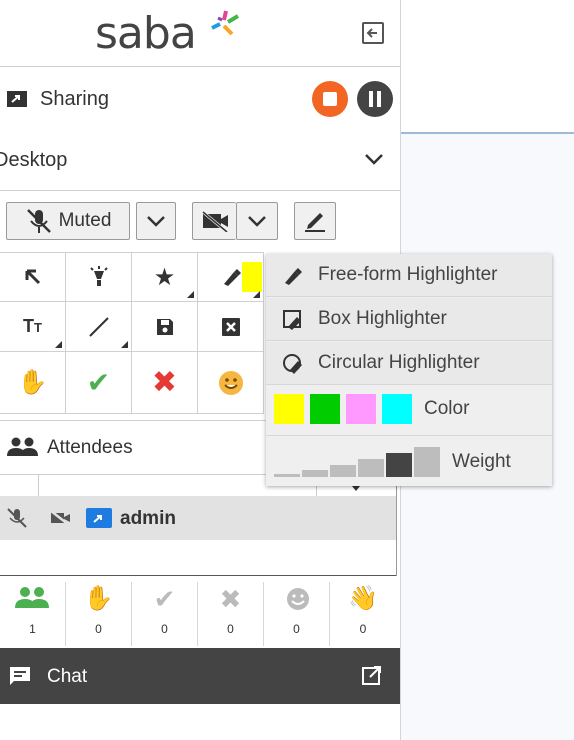 Image resolution: width=574 pixels, height=740 pixels. What do you see at coordinates (371, 99) in the screenshot?
I see `pause-icon` at bounding box center [371, 99].